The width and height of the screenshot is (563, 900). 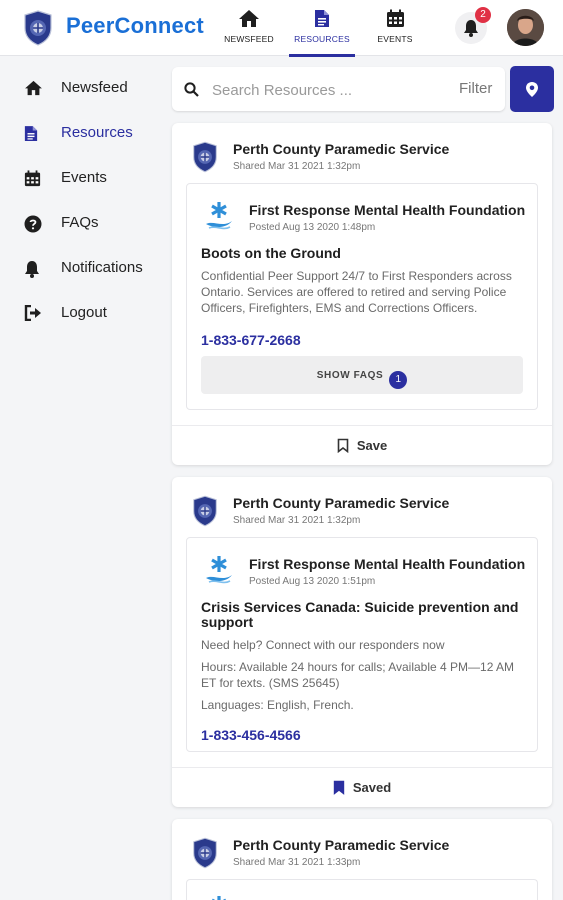 What do you see at coordinates (32, 313) in the screenshot?
I see `logout-icon` at bounding box center [32, 313].